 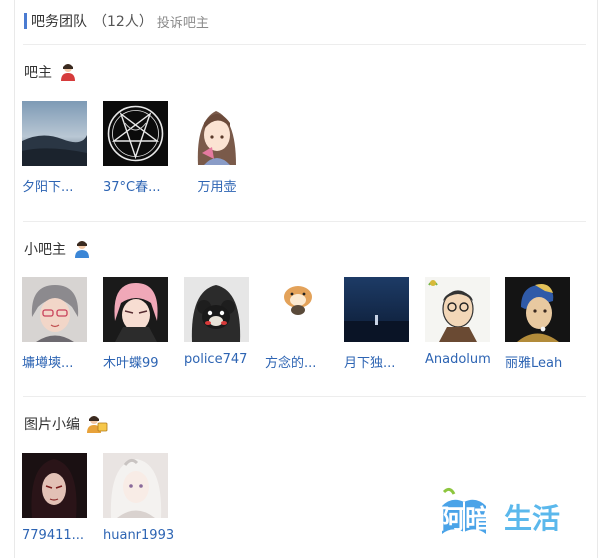 What do you see at coordinates (550, 361) in the screenshot?
I see `member-name: 丽雅Leah` at bounding box center [550, 361].